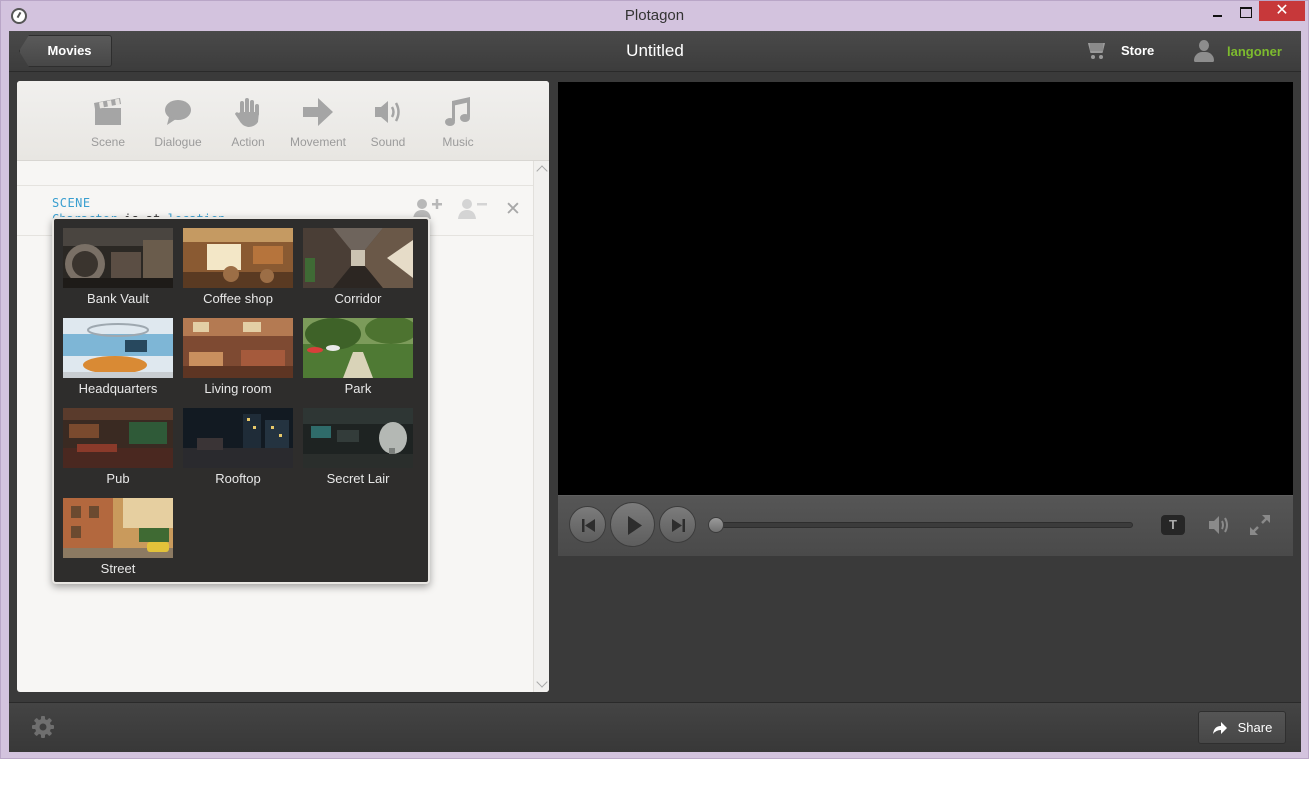 This screenshot has width=1309, height=812. What do you see at coordinates (473, 209) in the screenshot?
I see `remove-character-icon` at bounding box center [473, 209].